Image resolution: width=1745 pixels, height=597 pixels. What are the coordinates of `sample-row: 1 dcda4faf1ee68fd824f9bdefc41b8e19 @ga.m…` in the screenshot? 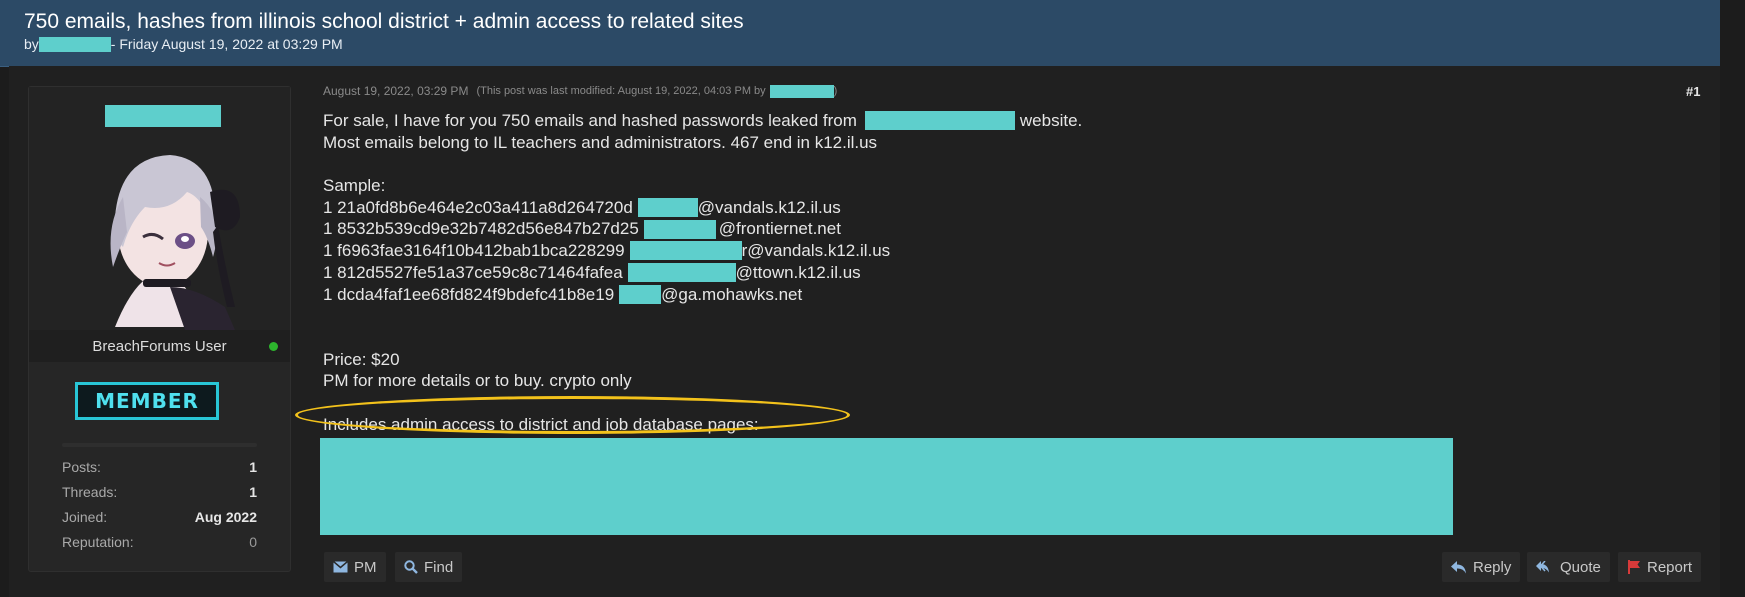 It's located at (873, 295).